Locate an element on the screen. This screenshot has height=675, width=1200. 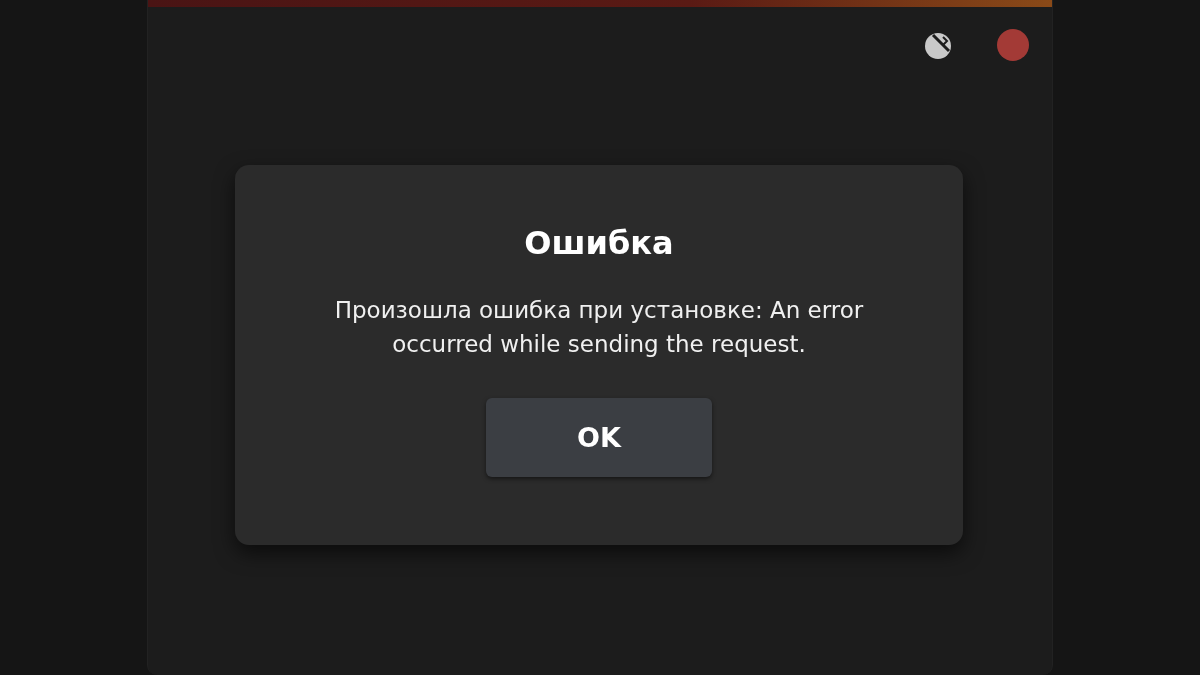
close-button is located at coordinates (1013, 45).